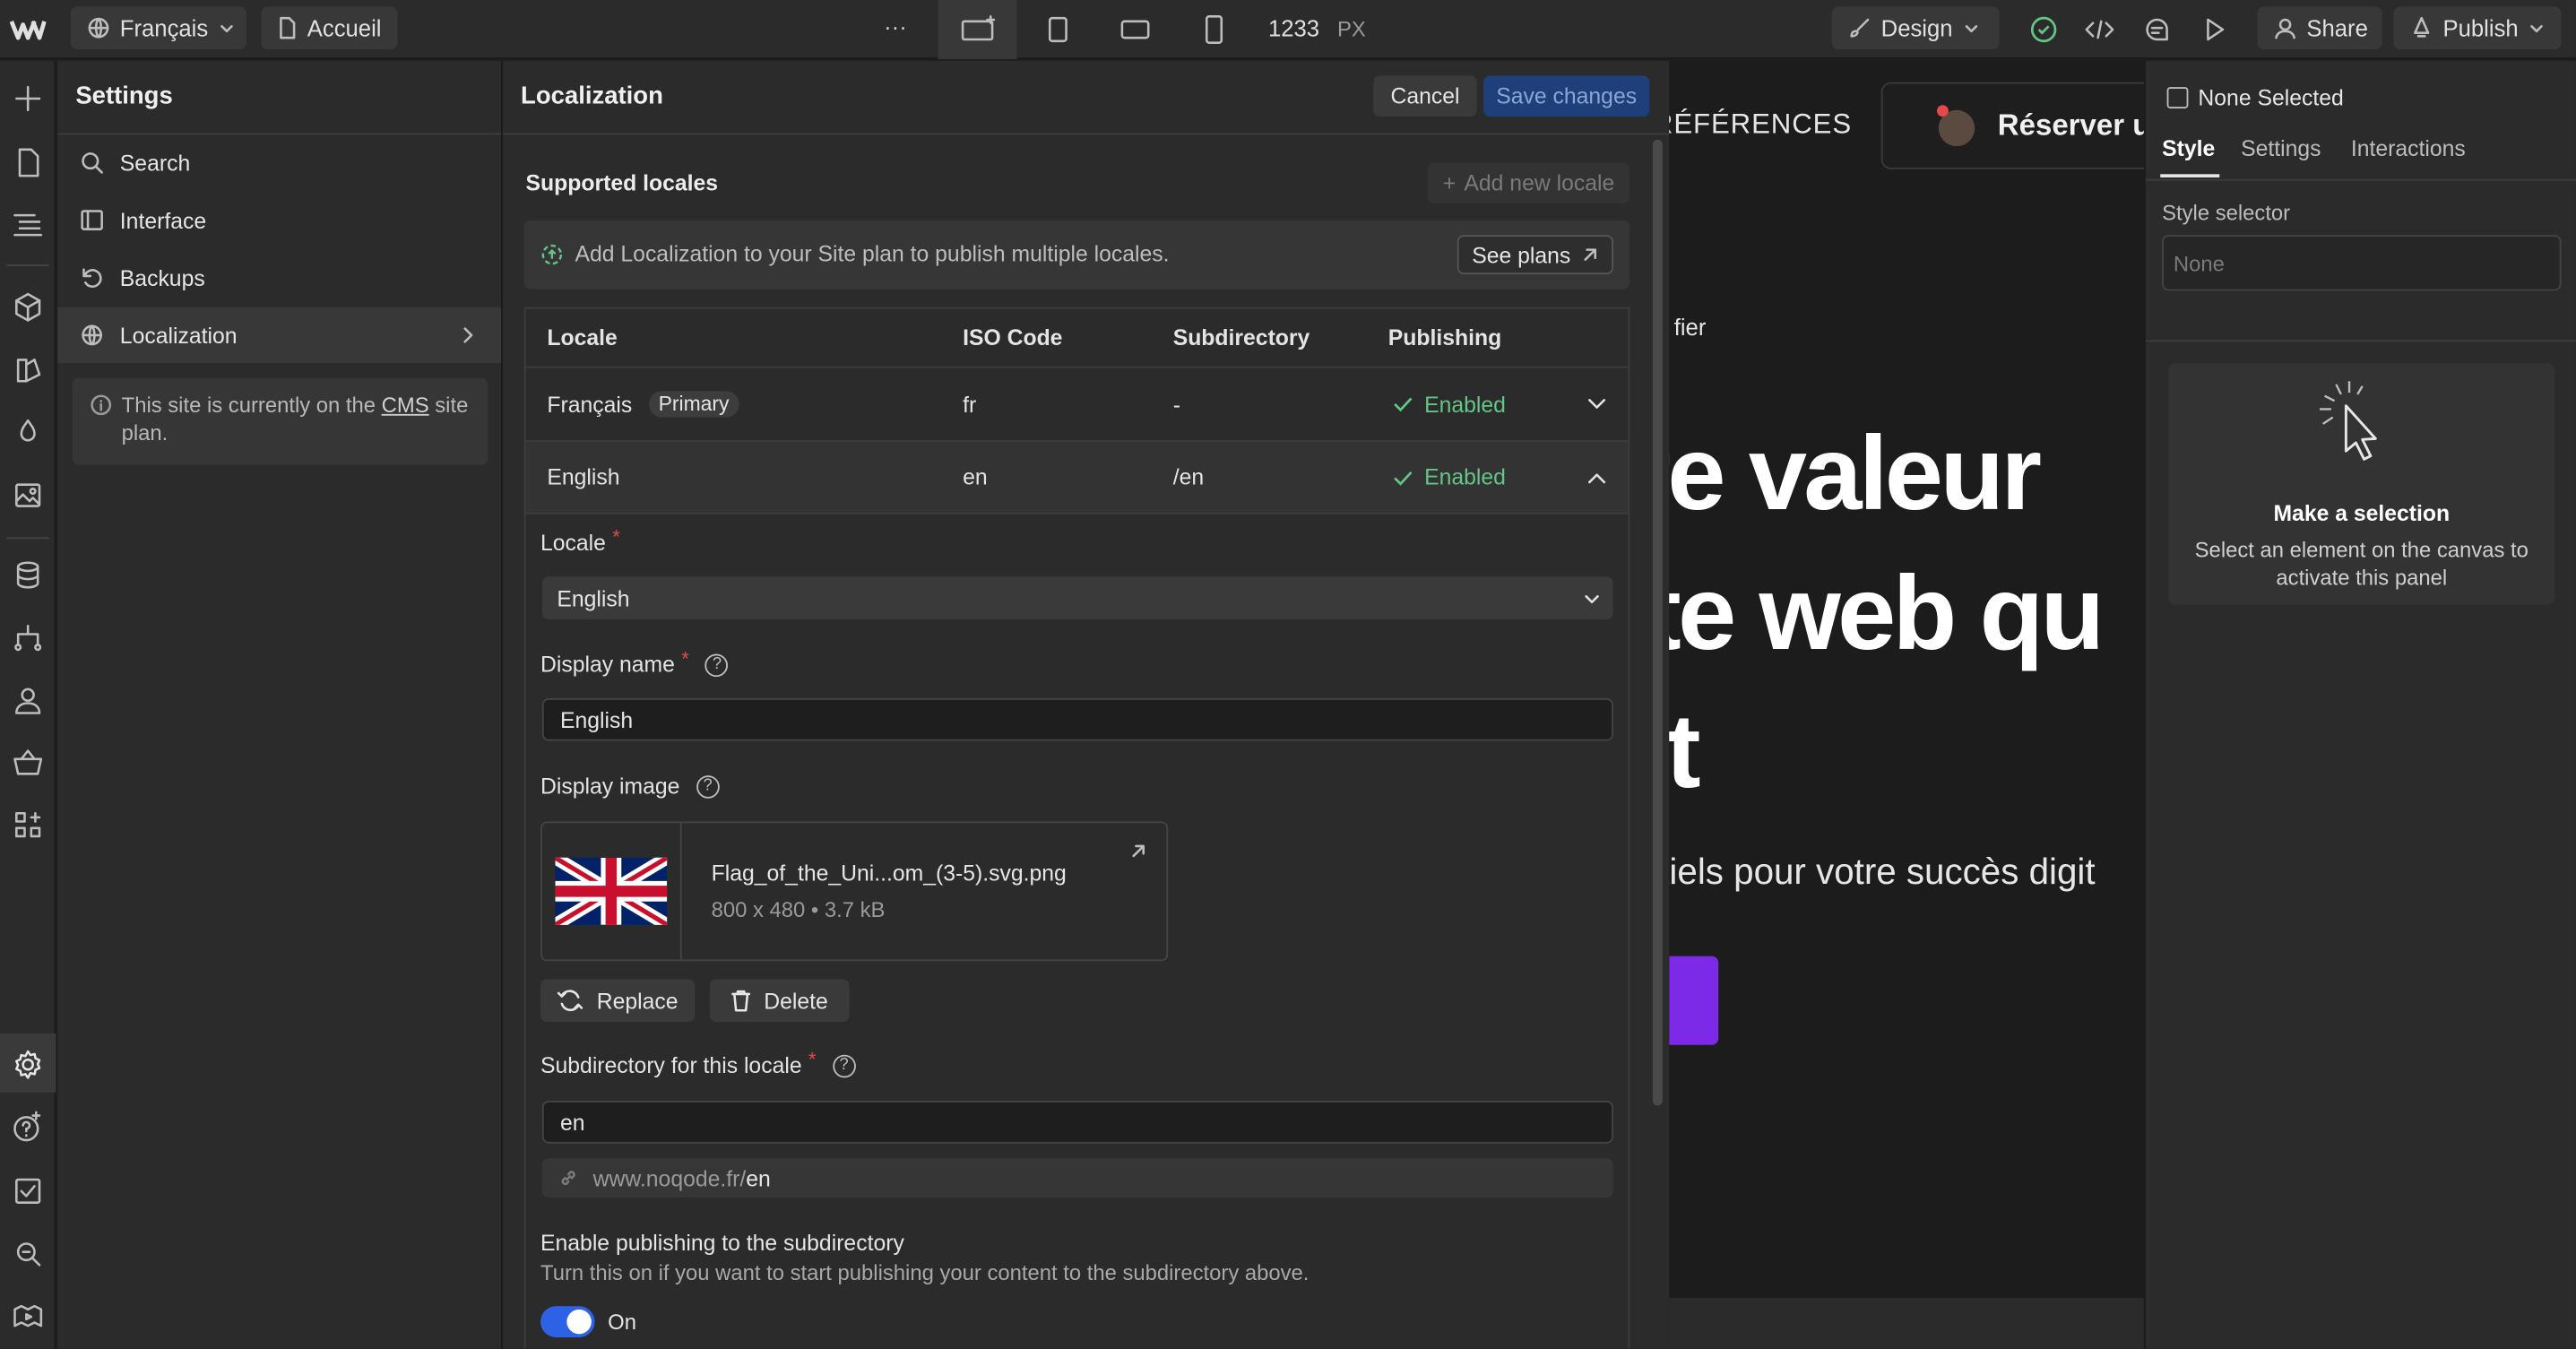  I want to click on language-switcher: Français, so click(158, 28).